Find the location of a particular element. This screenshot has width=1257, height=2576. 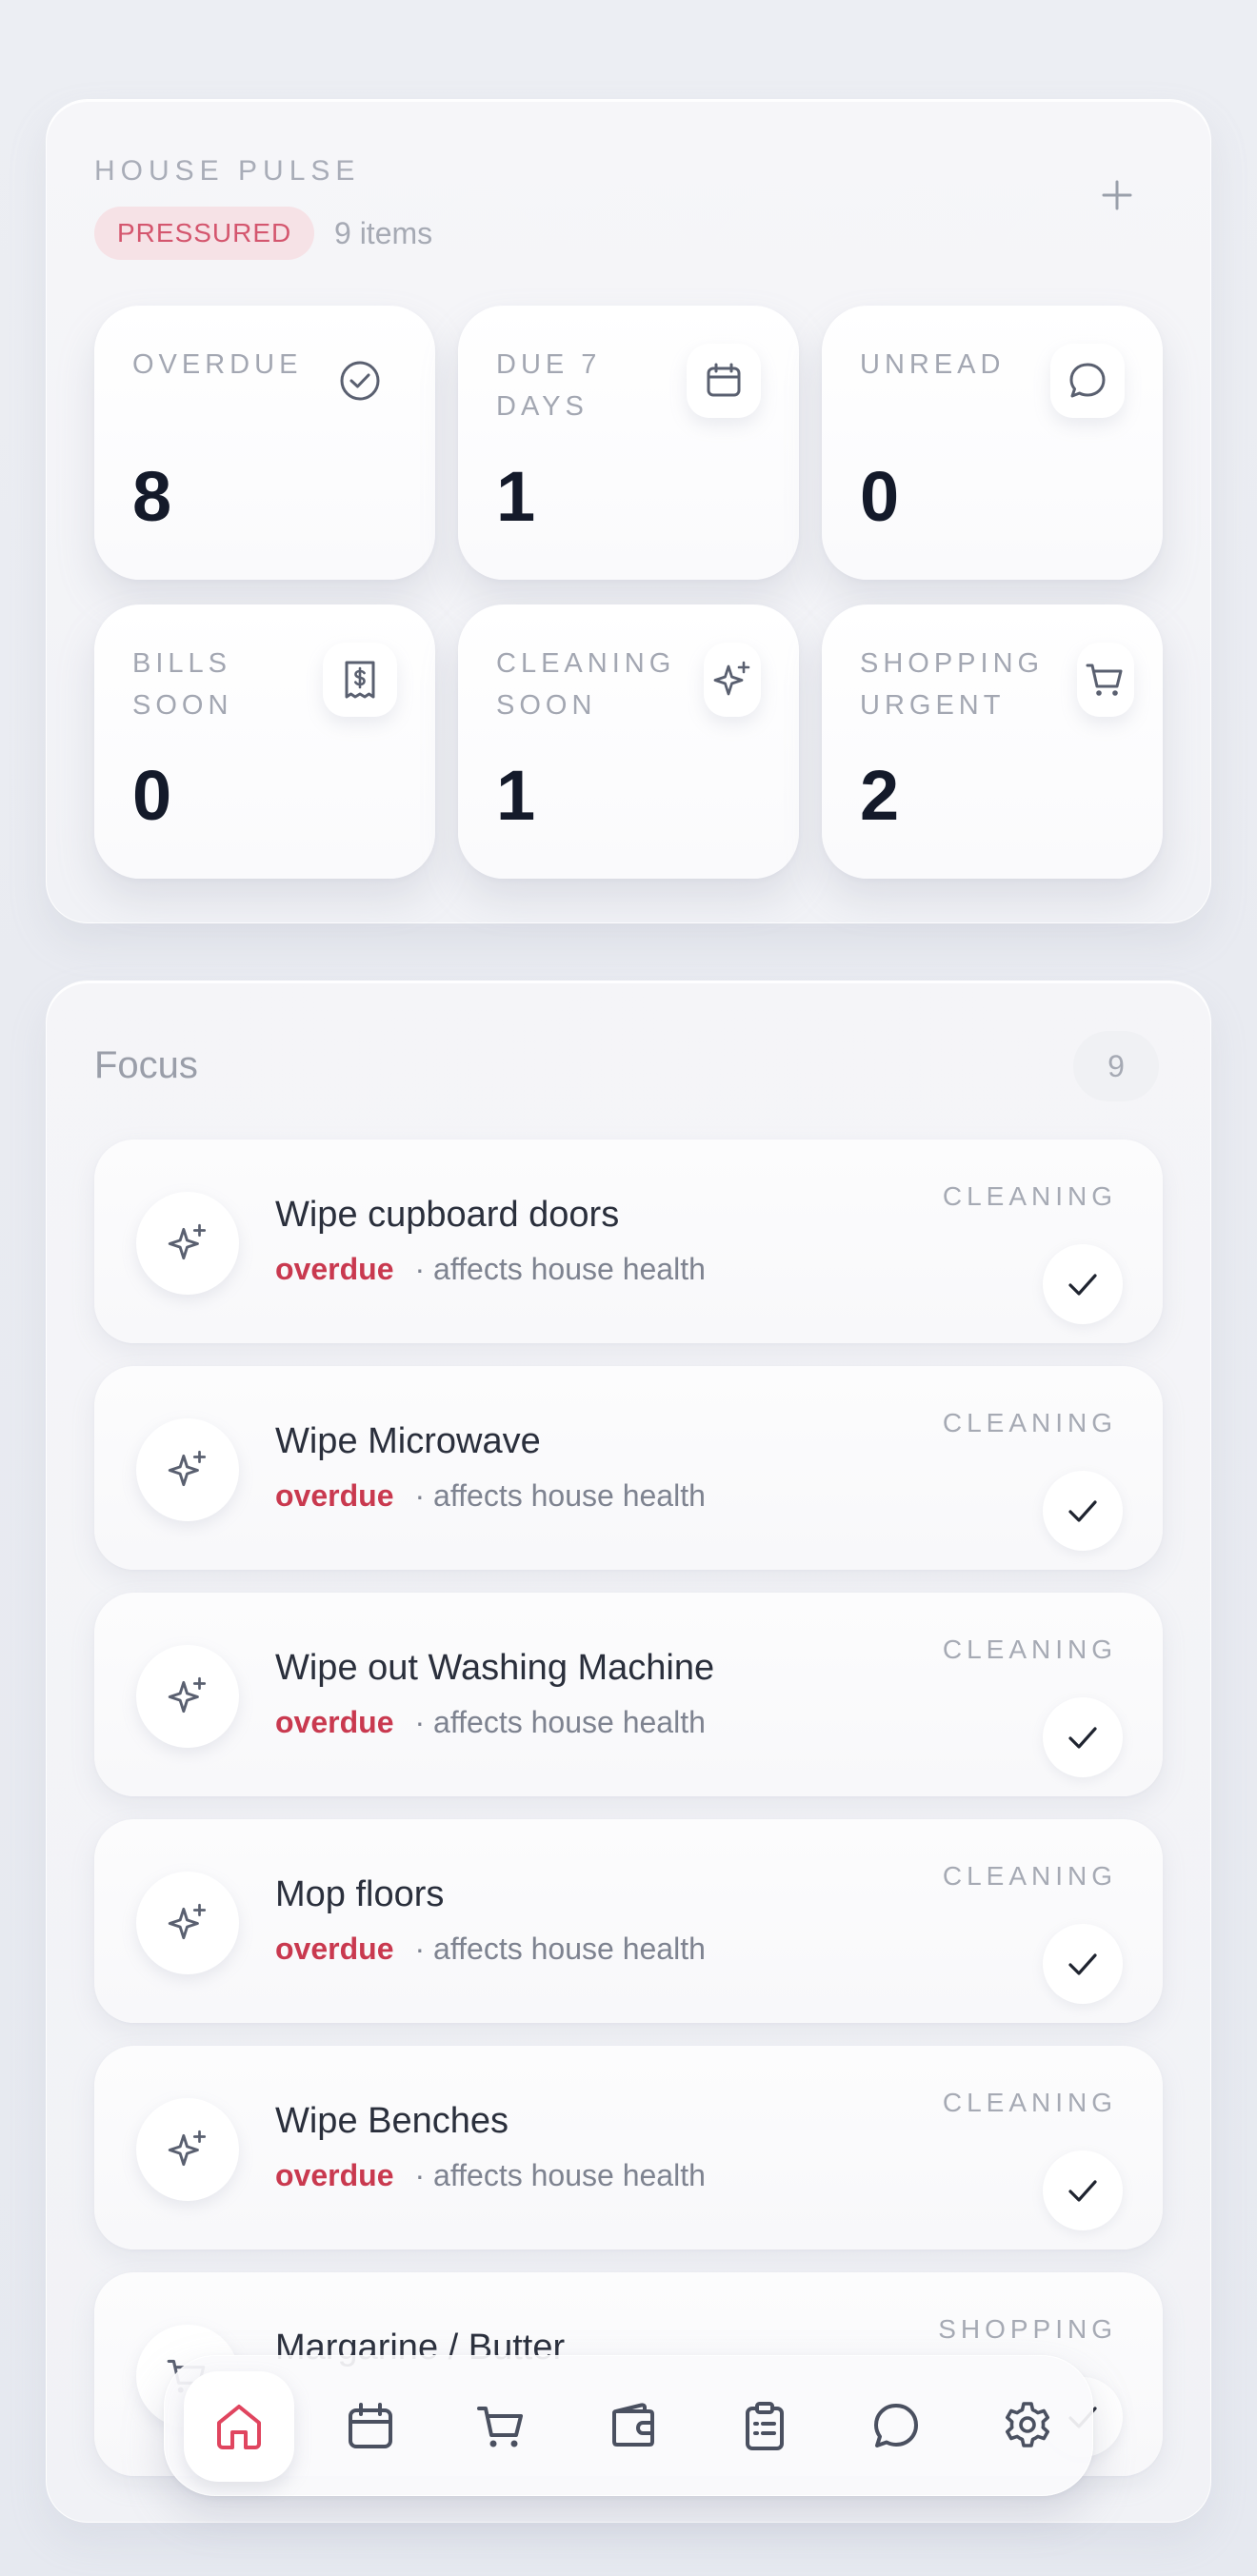

nav-tasks is located at coordinates (764, 2426).